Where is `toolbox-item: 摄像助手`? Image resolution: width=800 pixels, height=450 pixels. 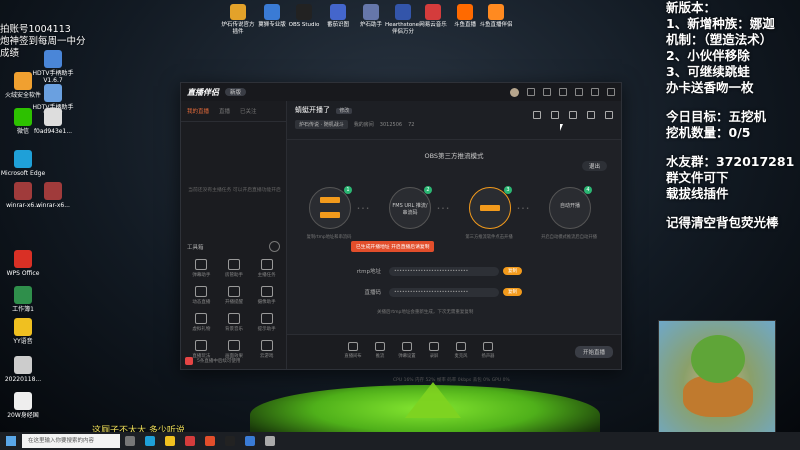 toolbox-item: 摄像助手 is located at coordinates (266, 295).